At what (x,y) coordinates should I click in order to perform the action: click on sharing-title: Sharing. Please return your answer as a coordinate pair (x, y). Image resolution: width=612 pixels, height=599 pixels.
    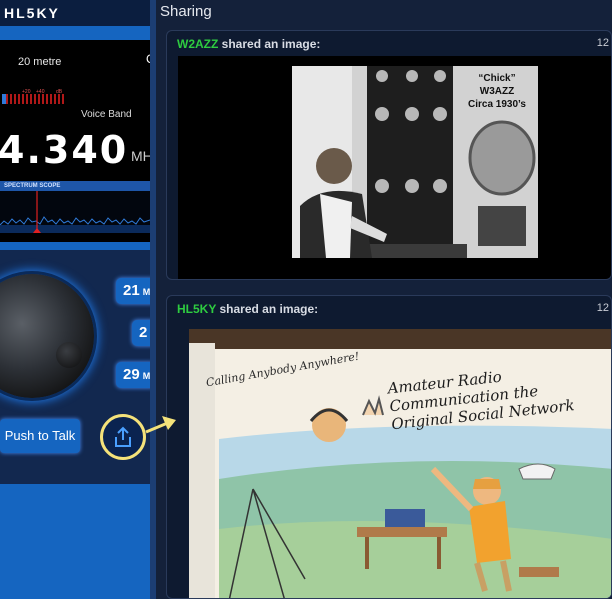
    Looking at the image, I should click on (186, 11).